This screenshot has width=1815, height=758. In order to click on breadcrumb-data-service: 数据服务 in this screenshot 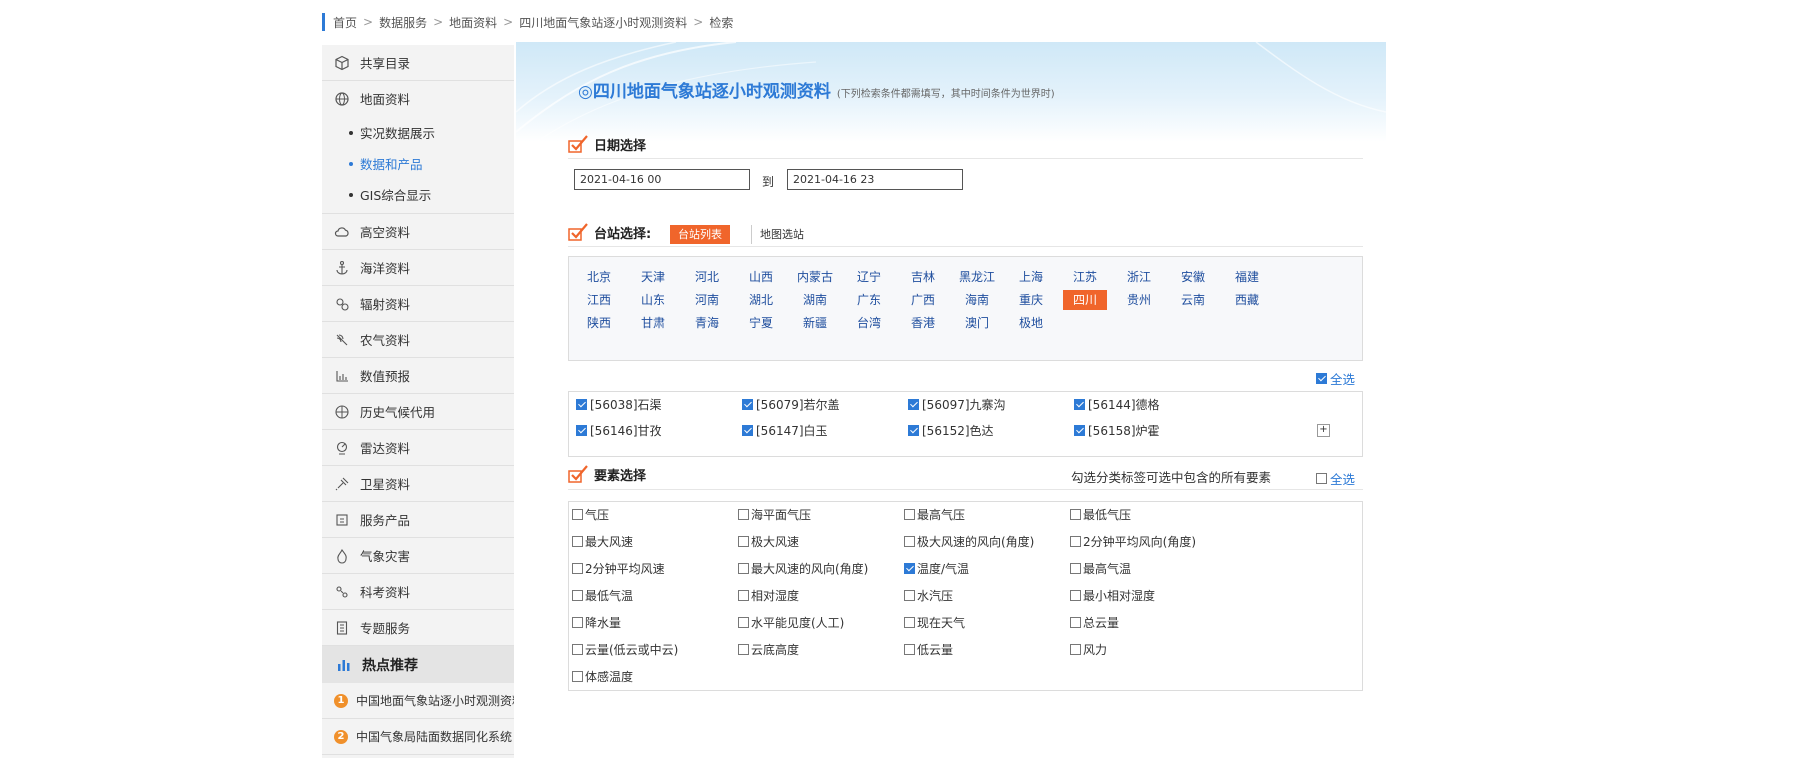, I will do `click(403, 22)`.